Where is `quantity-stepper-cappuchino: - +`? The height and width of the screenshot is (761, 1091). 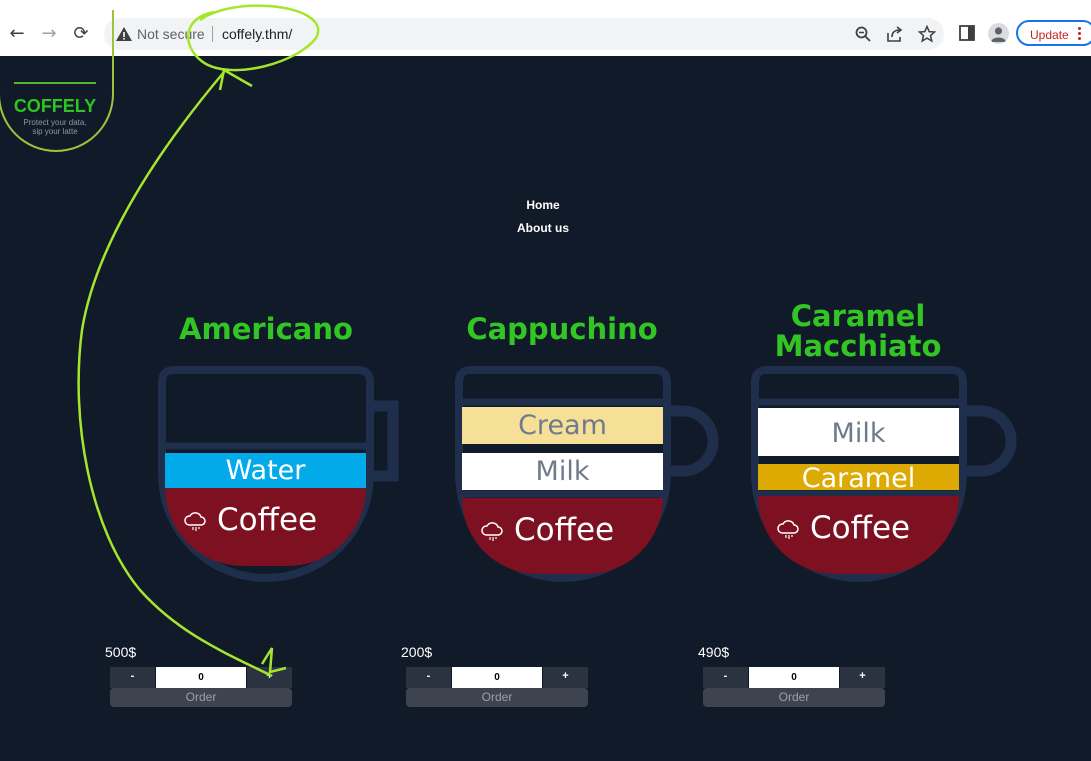
quantity-stepper-cappuchino: - + is located at coordinates (497, 677).